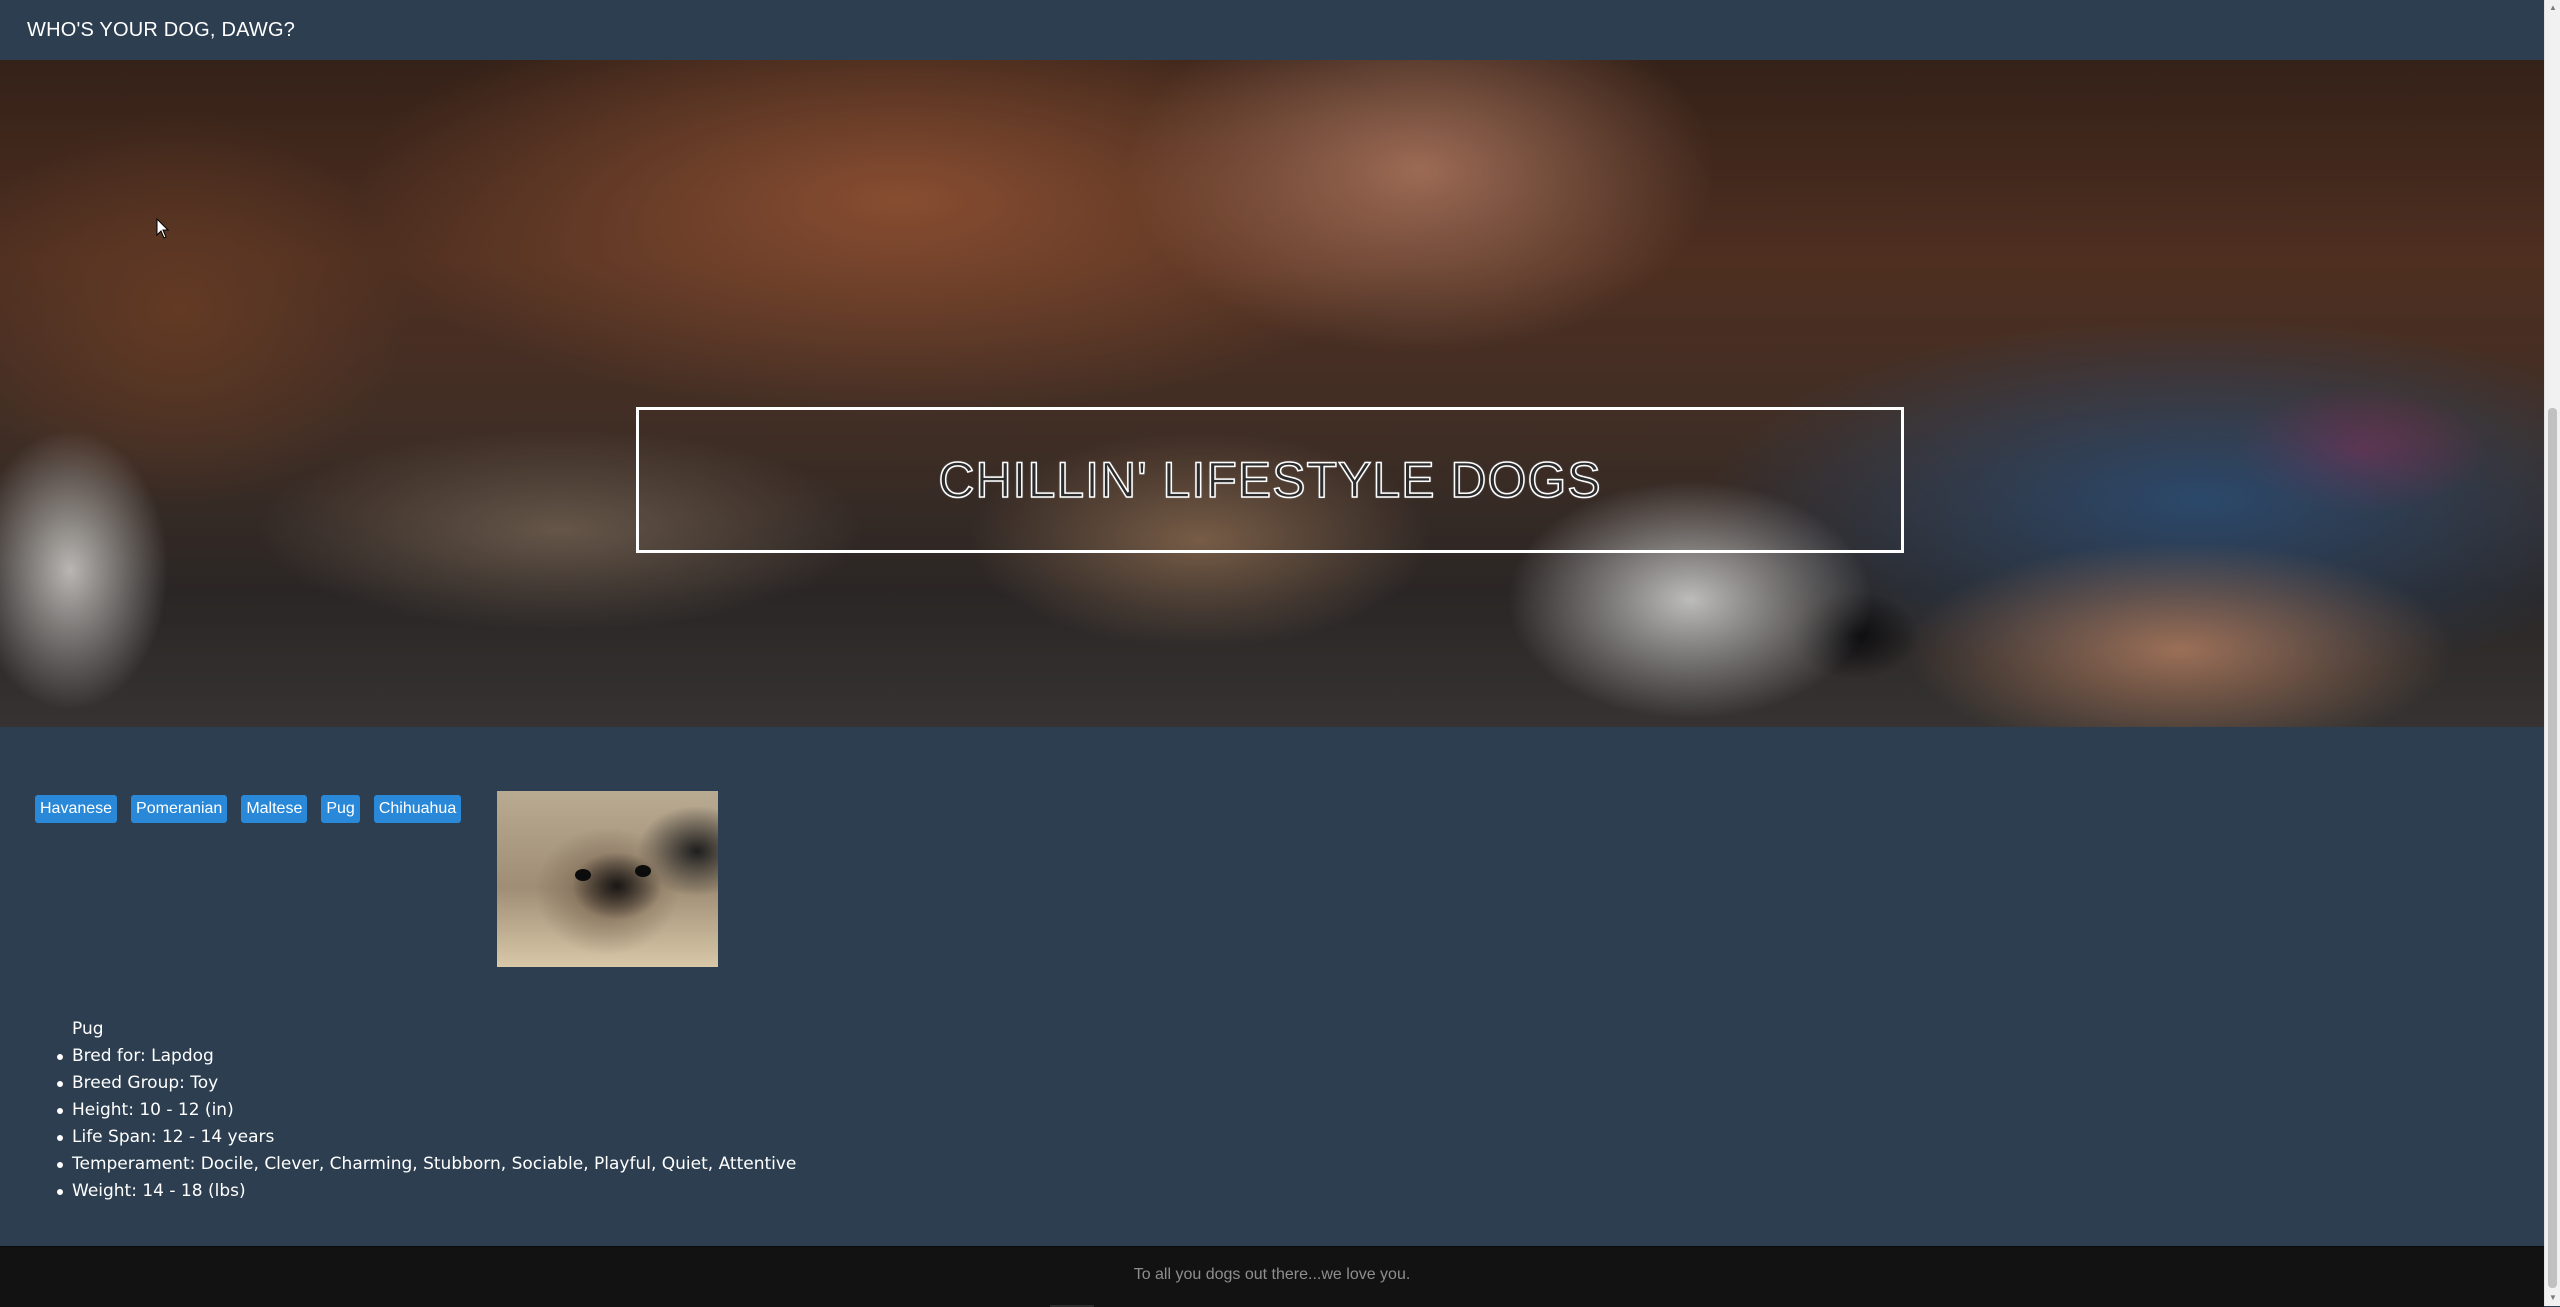 Image resolution: width=2560 pixels, height=1307 pixels. What do you see at coordinates (417, 809) in the screenshot?
I see `breed-button-chihuahua: Chihuahua` at bounding box center [417, 809].